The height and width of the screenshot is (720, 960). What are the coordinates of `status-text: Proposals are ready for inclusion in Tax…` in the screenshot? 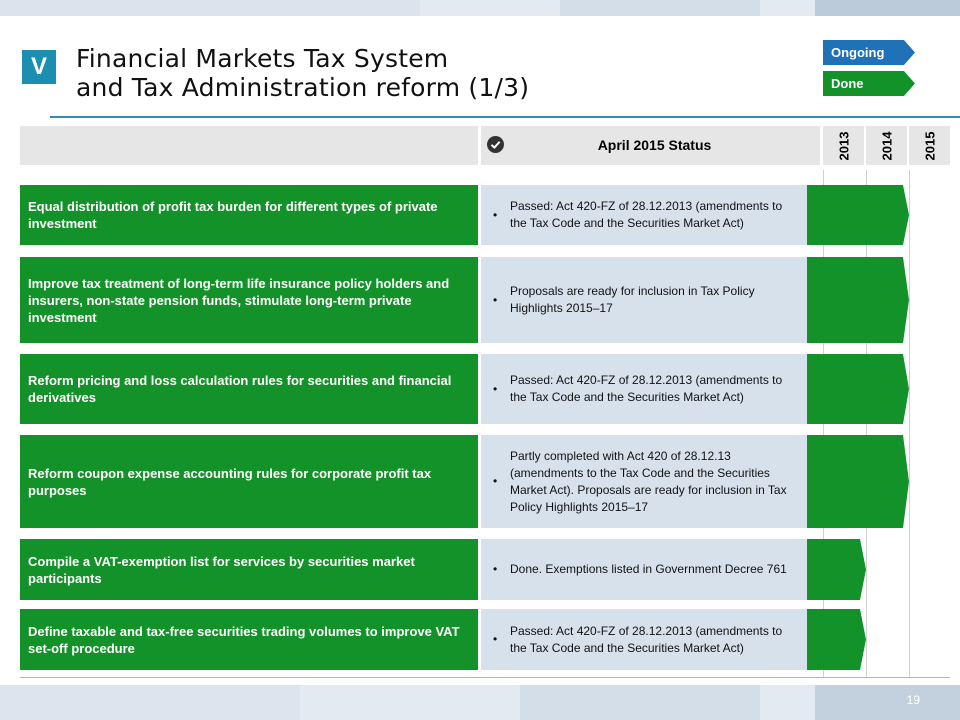 It's located at (632, 299).